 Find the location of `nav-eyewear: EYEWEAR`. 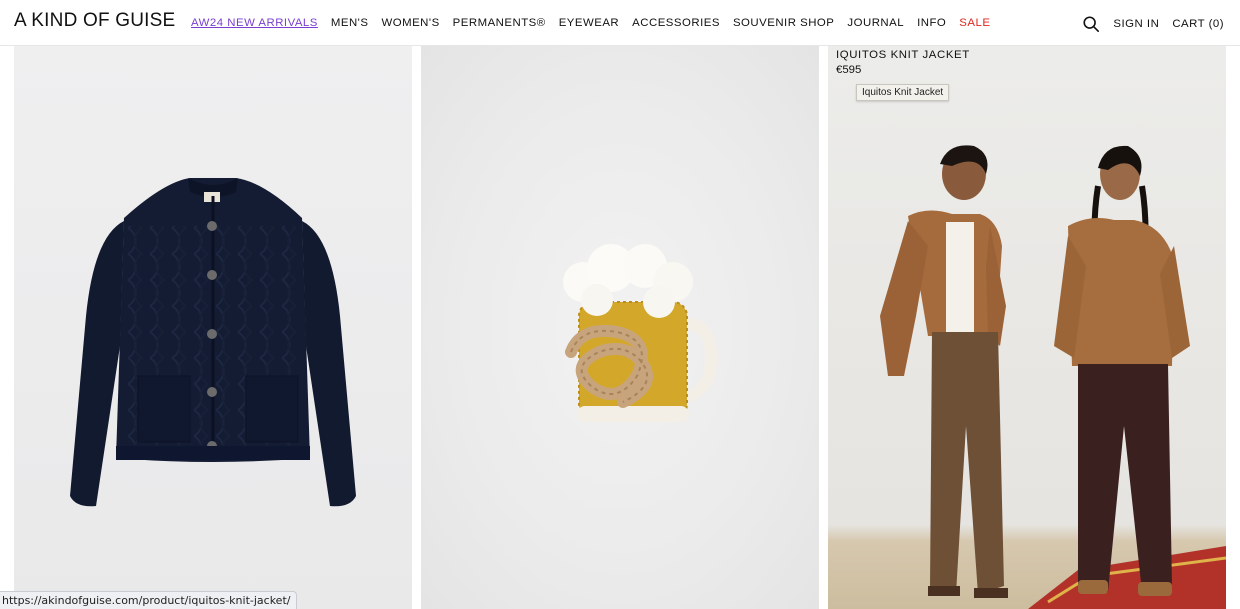

nav-eyewear: EYEWEAR is located at coordinates (589, 23).